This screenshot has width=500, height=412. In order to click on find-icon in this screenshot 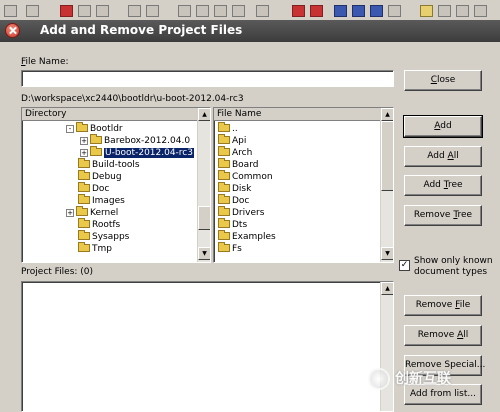, I will do `click(184, 11)`.